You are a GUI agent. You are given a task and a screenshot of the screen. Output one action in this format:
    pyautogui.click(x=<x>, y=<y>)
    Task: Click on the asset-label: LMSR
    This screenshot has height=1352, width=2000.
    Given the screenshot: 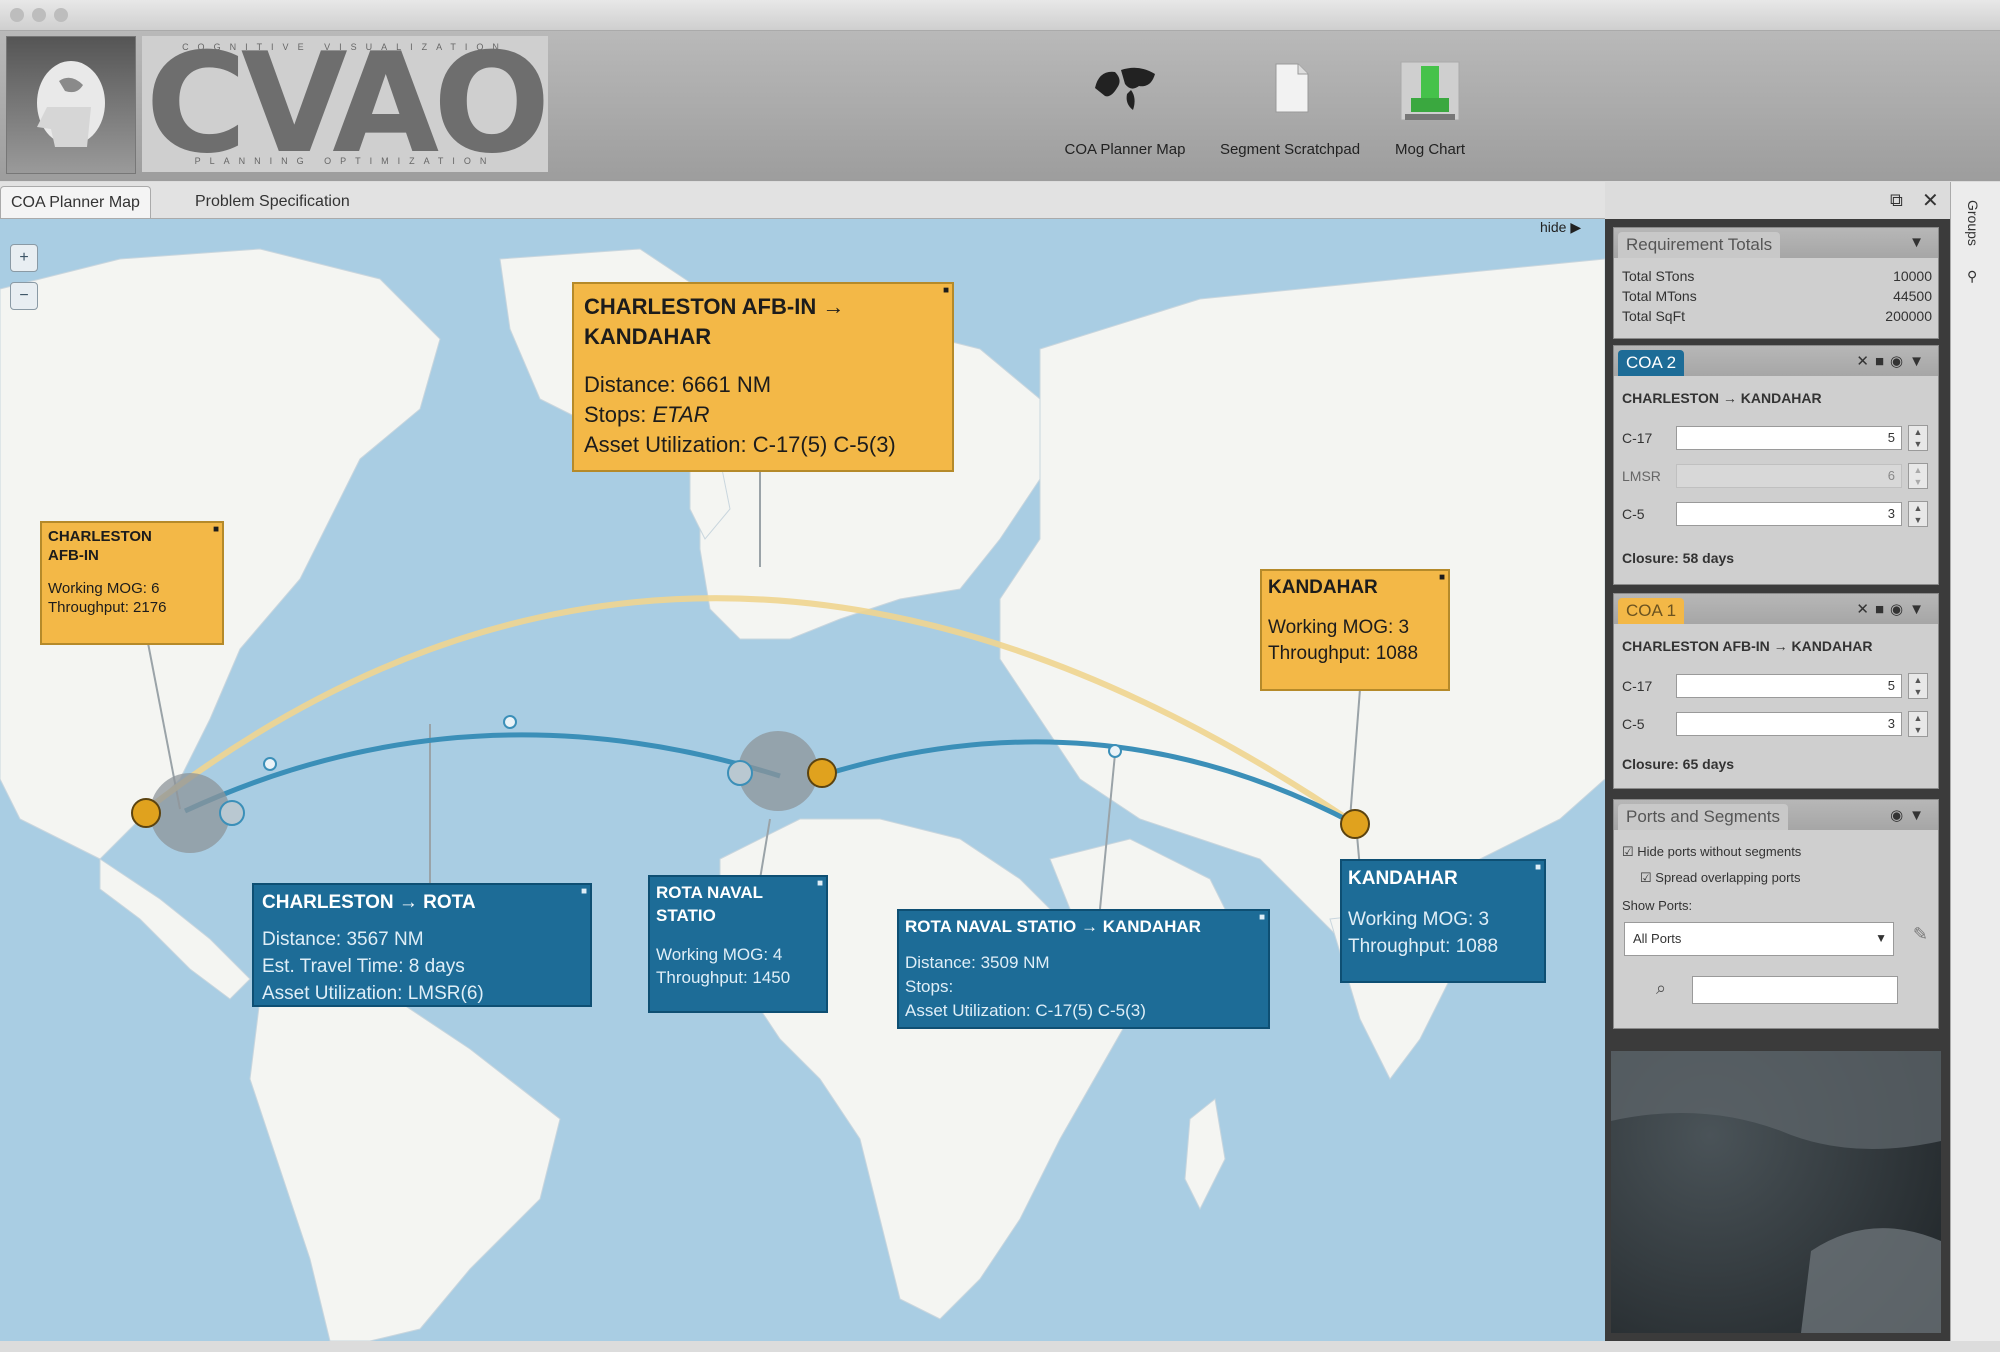 What is the action you would take?
    pyautogui.click(x=1641, y=476)
    